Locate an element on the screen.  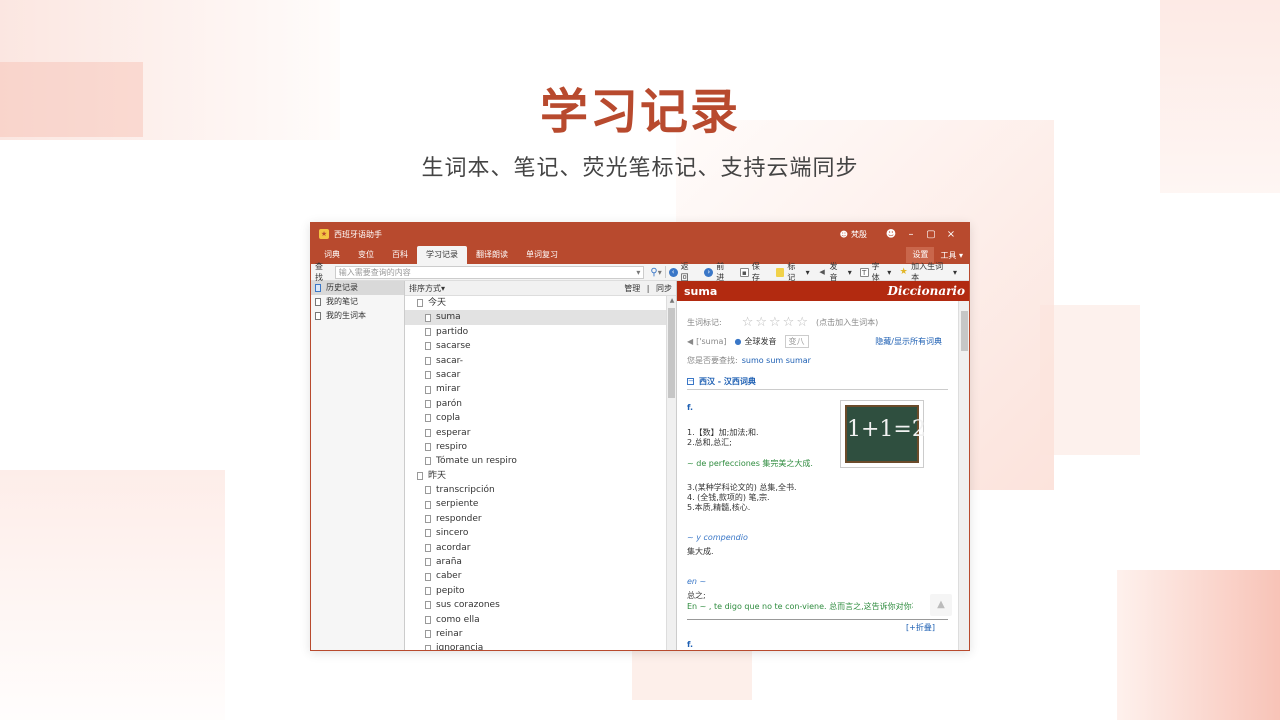
toolbar-divider is located at coordinates (665, 272).